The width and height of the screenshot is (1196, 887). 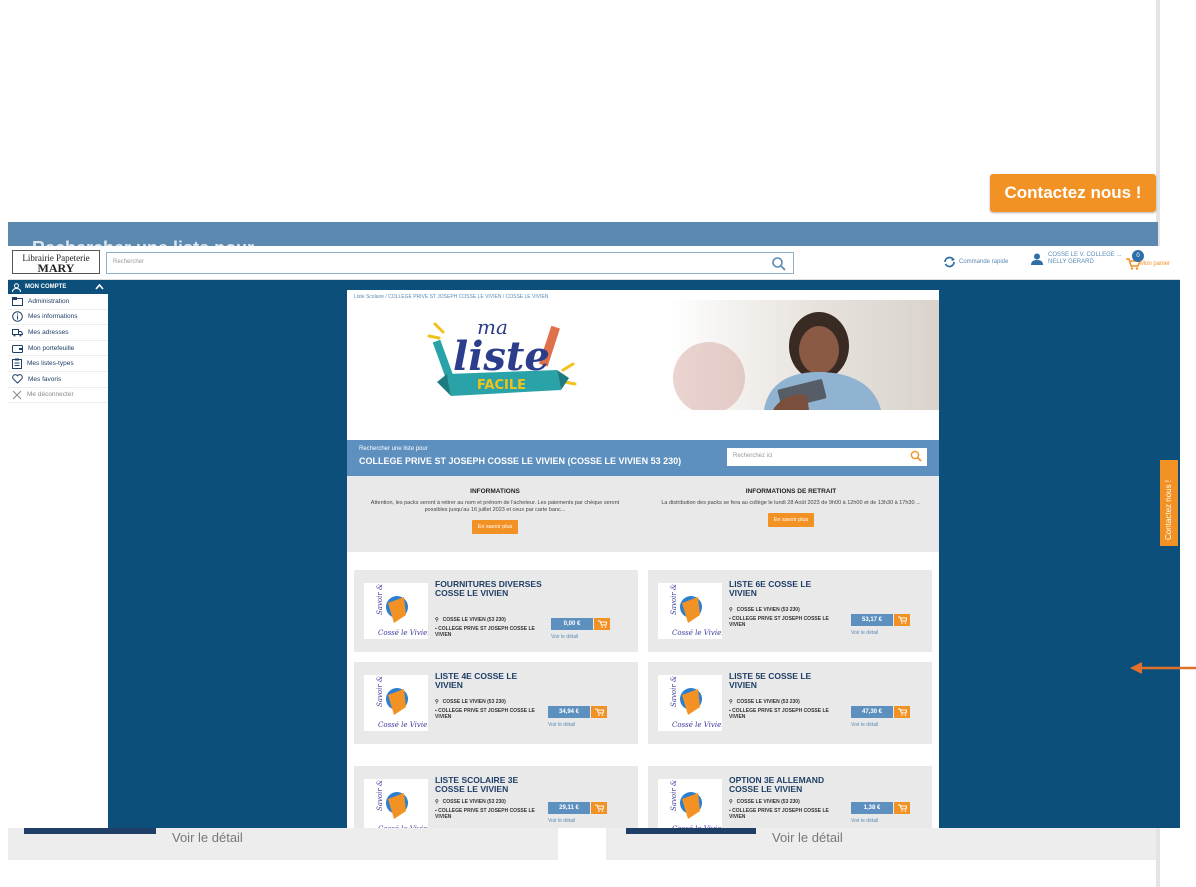 I want to click on list-title: OPTION 3E ALLEMAND COSSE LE VIVIEN, so click(x=784, y=785).